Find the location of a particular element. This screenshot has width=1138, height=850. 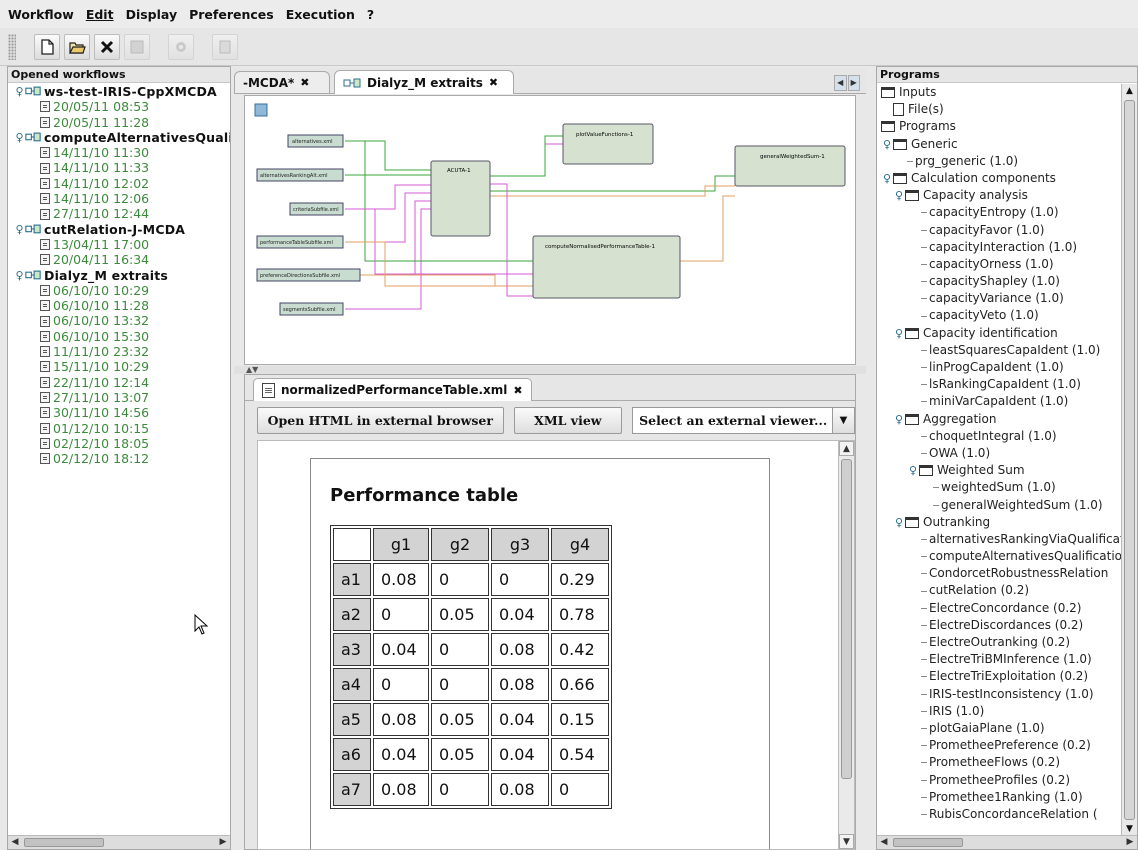

new-workflow-button is located at coordinates (47, 46).